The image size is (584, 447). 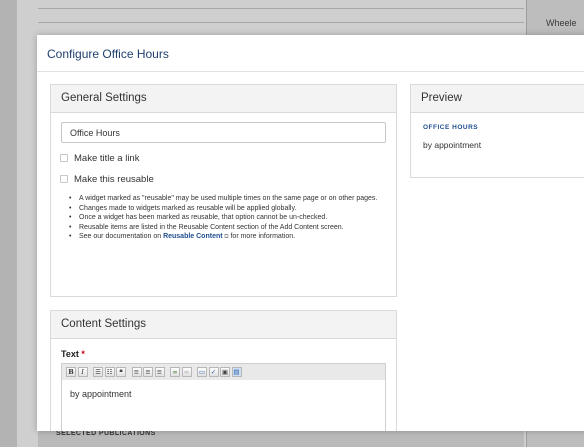 I want to click on dialog-title-divider, so click(x=310, y=71).